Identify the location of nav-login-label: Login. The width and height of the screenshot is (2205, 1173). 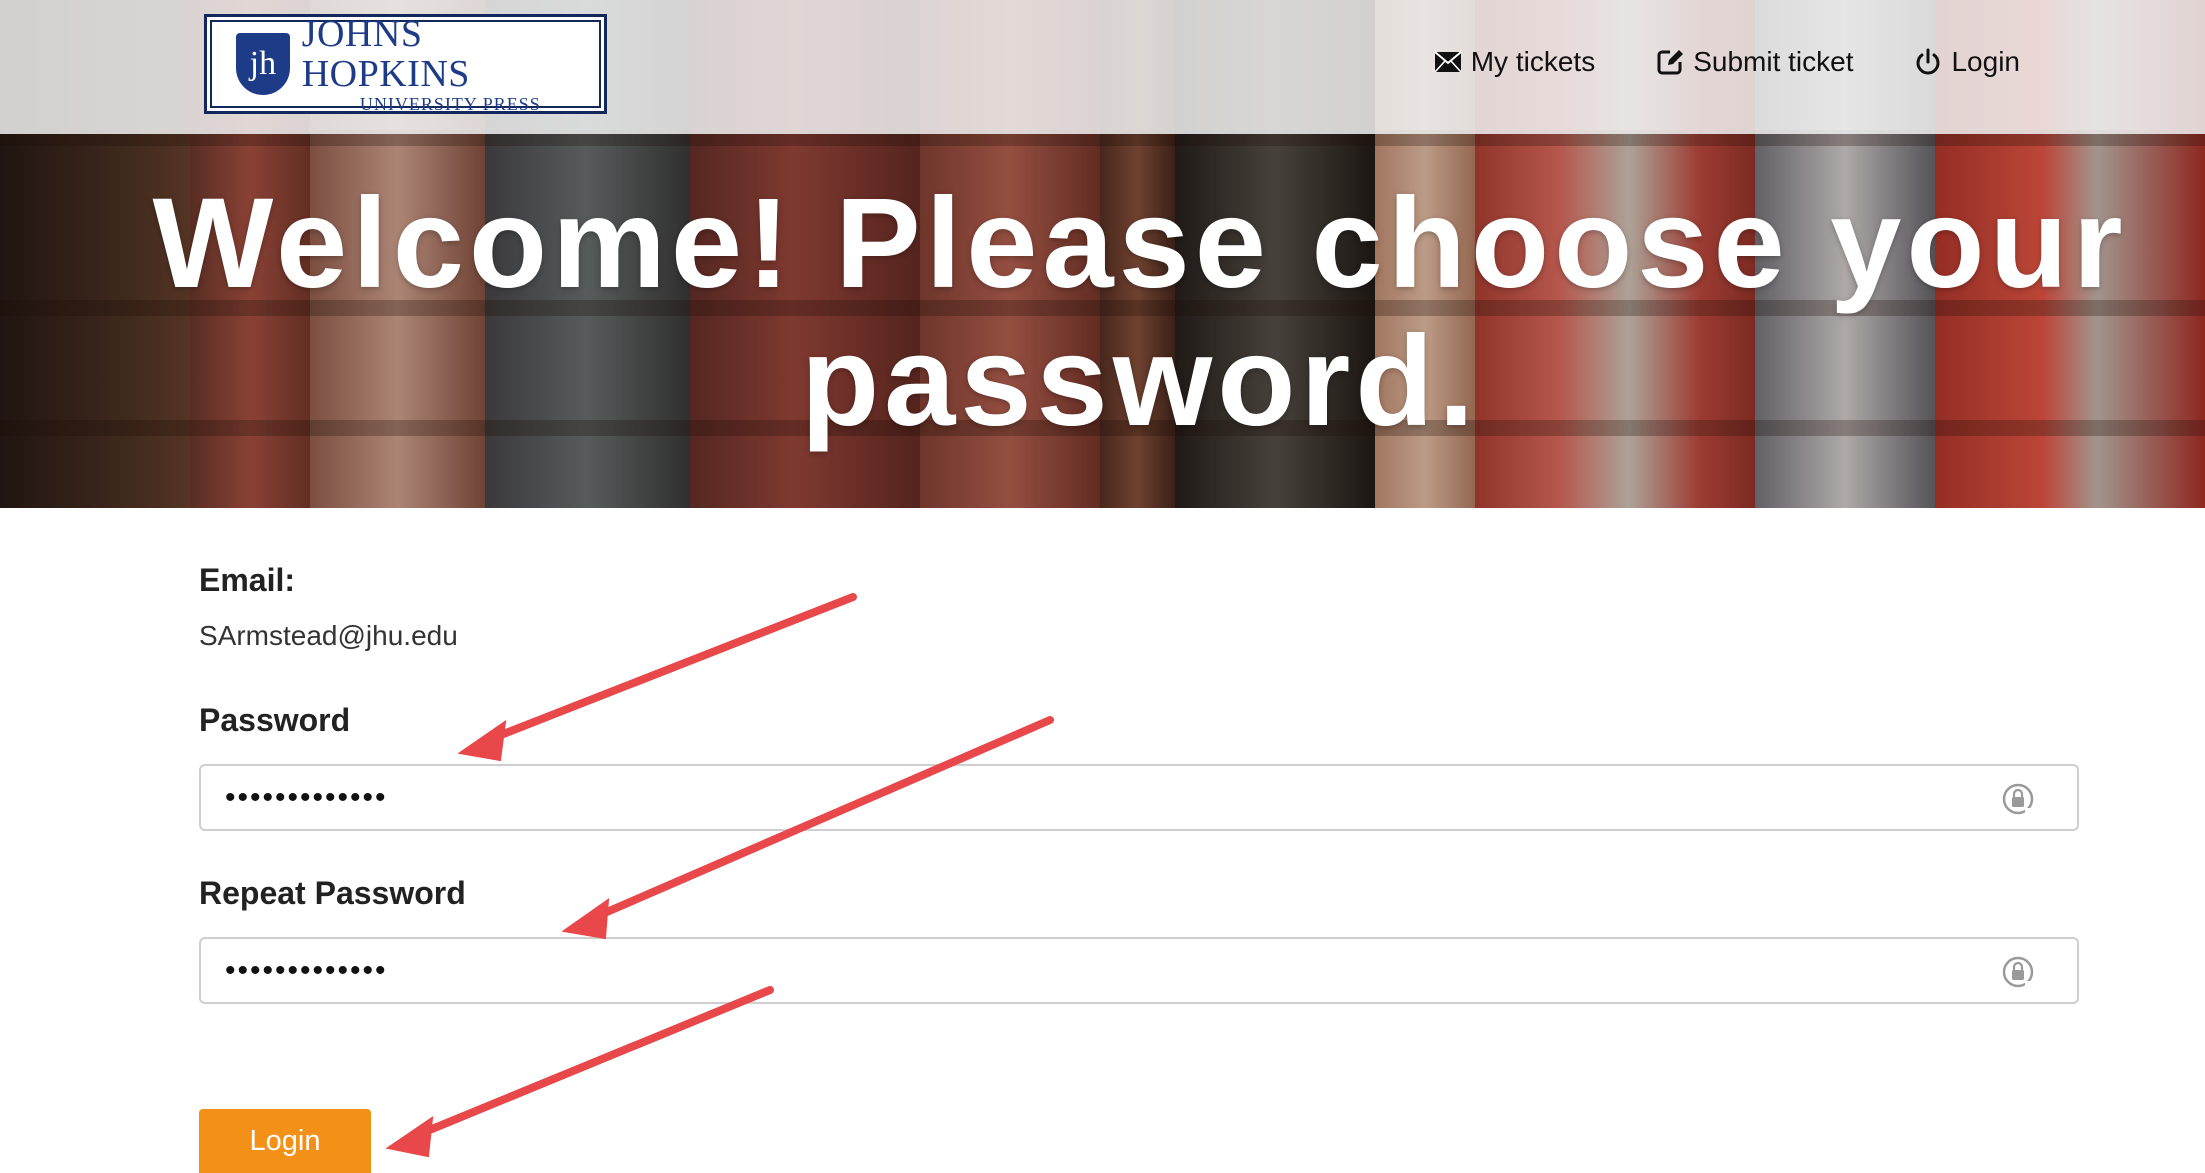
(1985, 61).